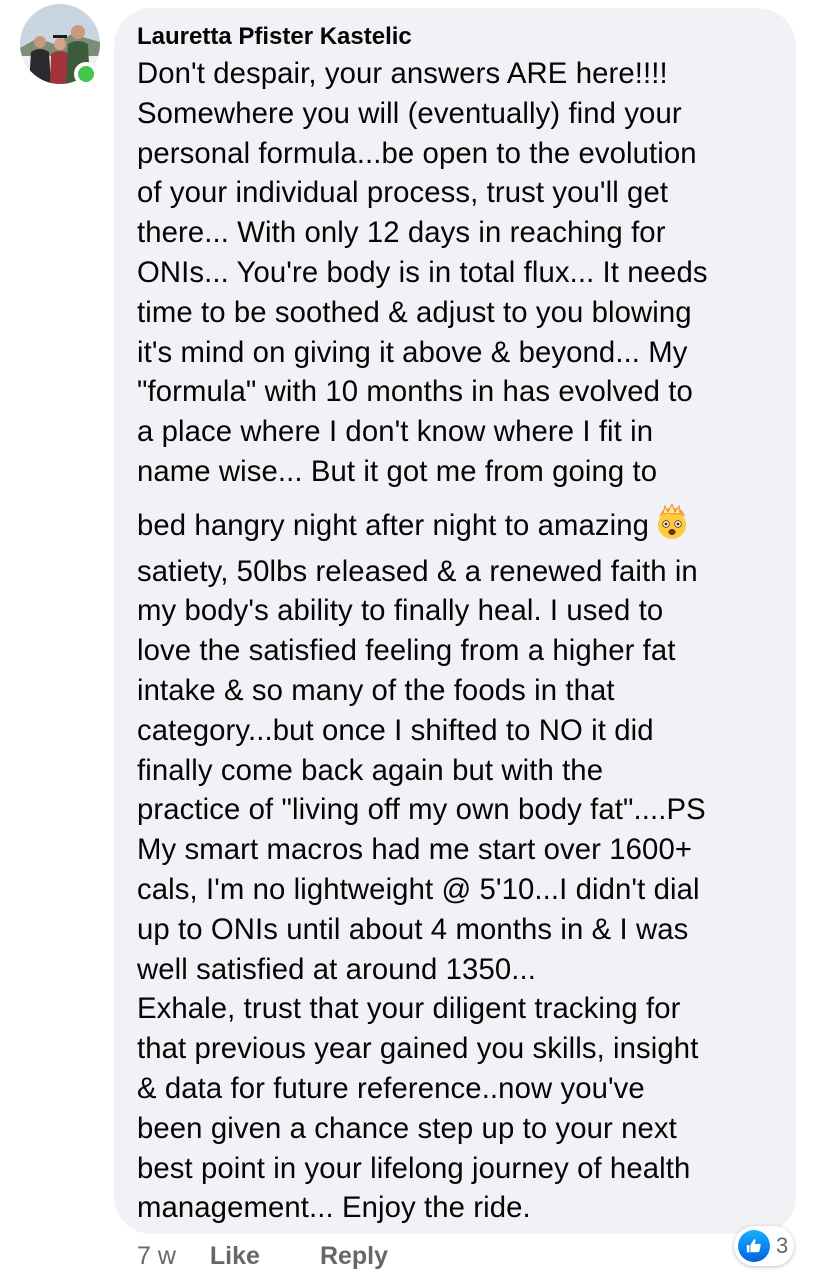 This screenshot has width=824, height=1281. I want to click on reactions-summary: 3, so click(764, 1246).